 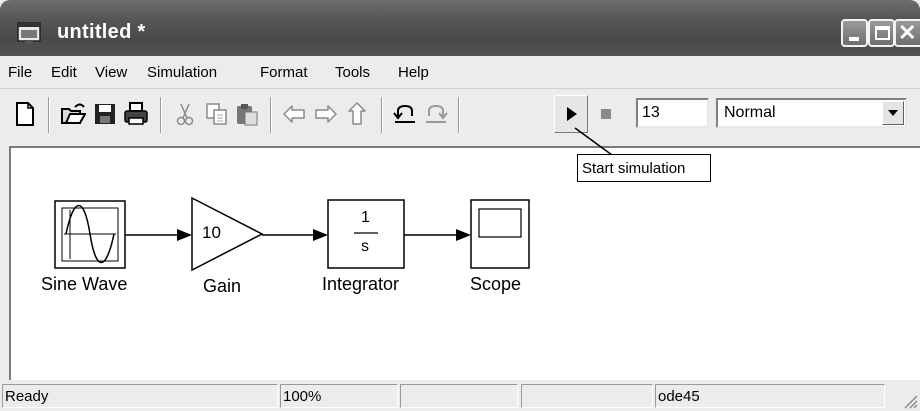 What do you see at coordinates (593, 141) in the screenshot?
I see `tooltip-pointer` at bounding box center [593, 141].